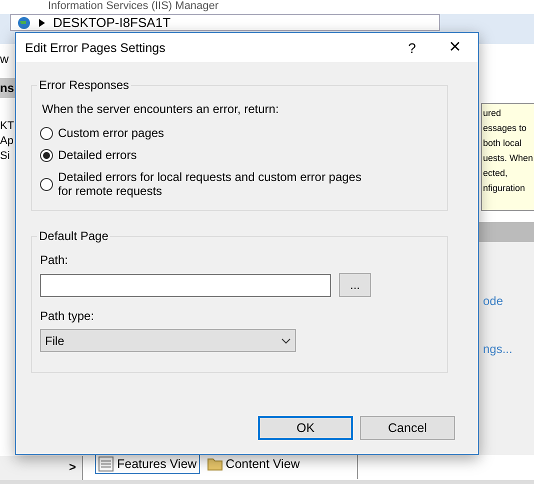 The image size is (534, 484). What do you see at coordinates (133, 6) in the screenshot?
I see `window-title: Information Services (IIS) Manager` at bounding box center [133, 6].